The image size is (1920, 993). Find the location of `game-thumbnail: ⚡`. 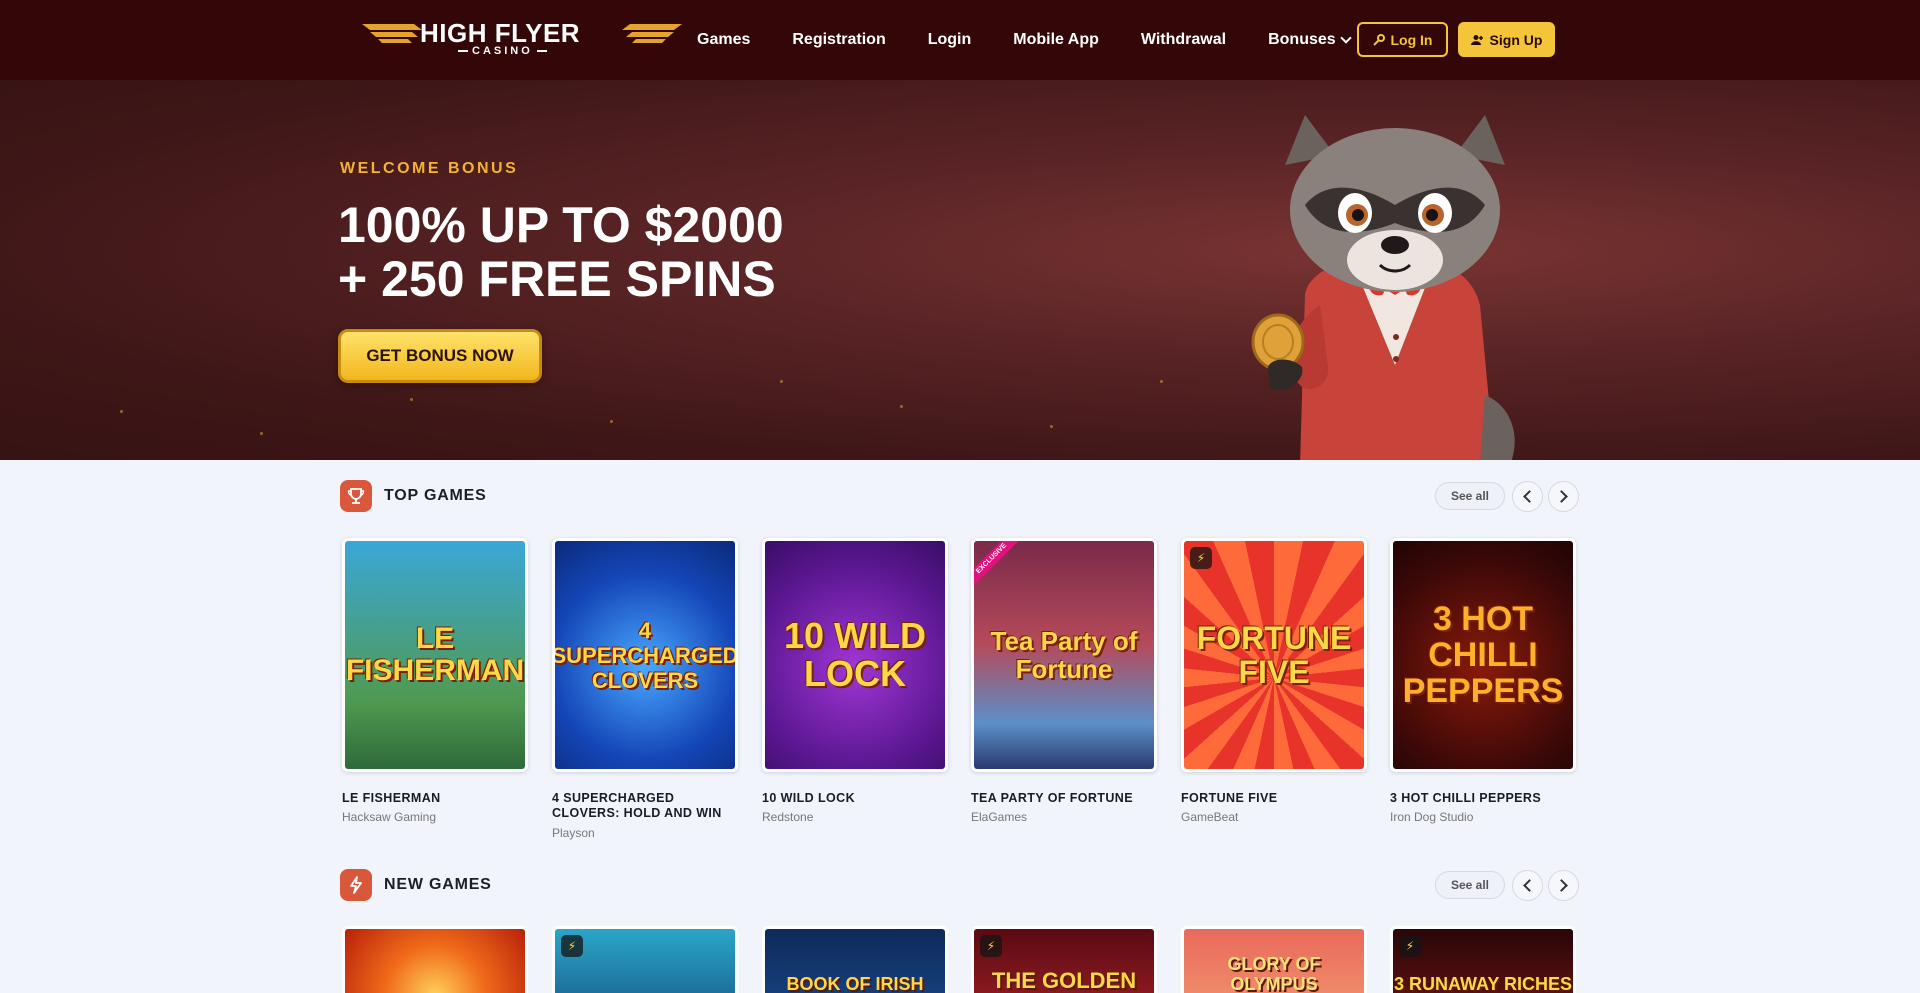

game-thumbnail: ⚡ is located at coordinates (645, 959).